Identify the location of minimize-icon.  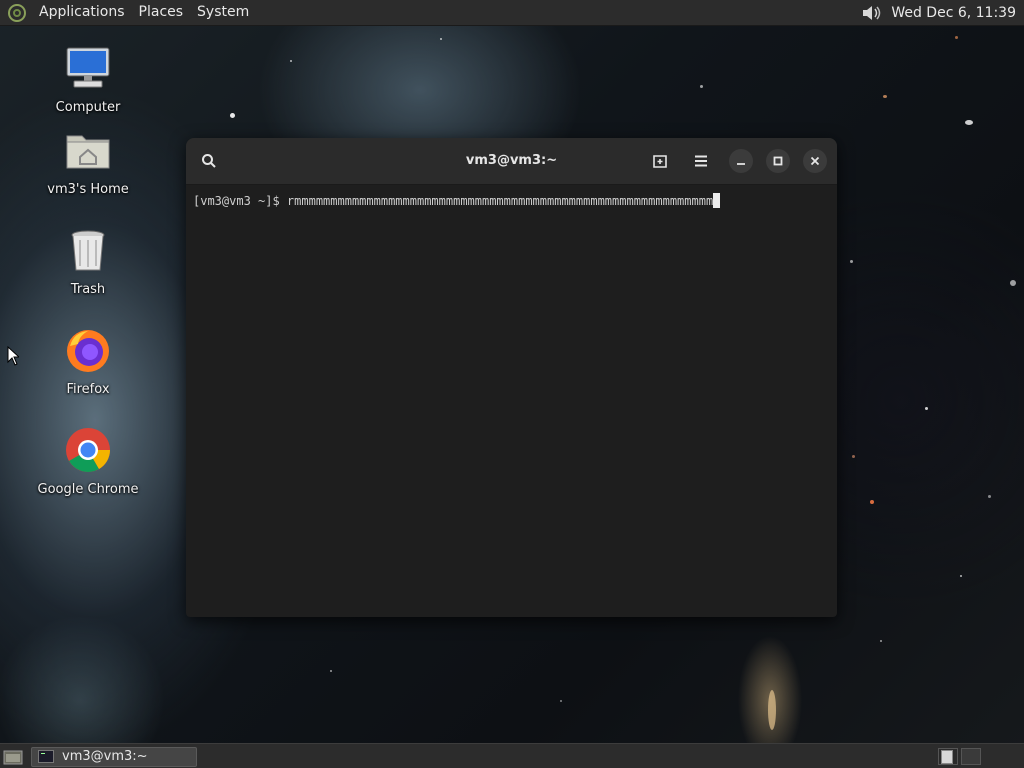
(741, 161).